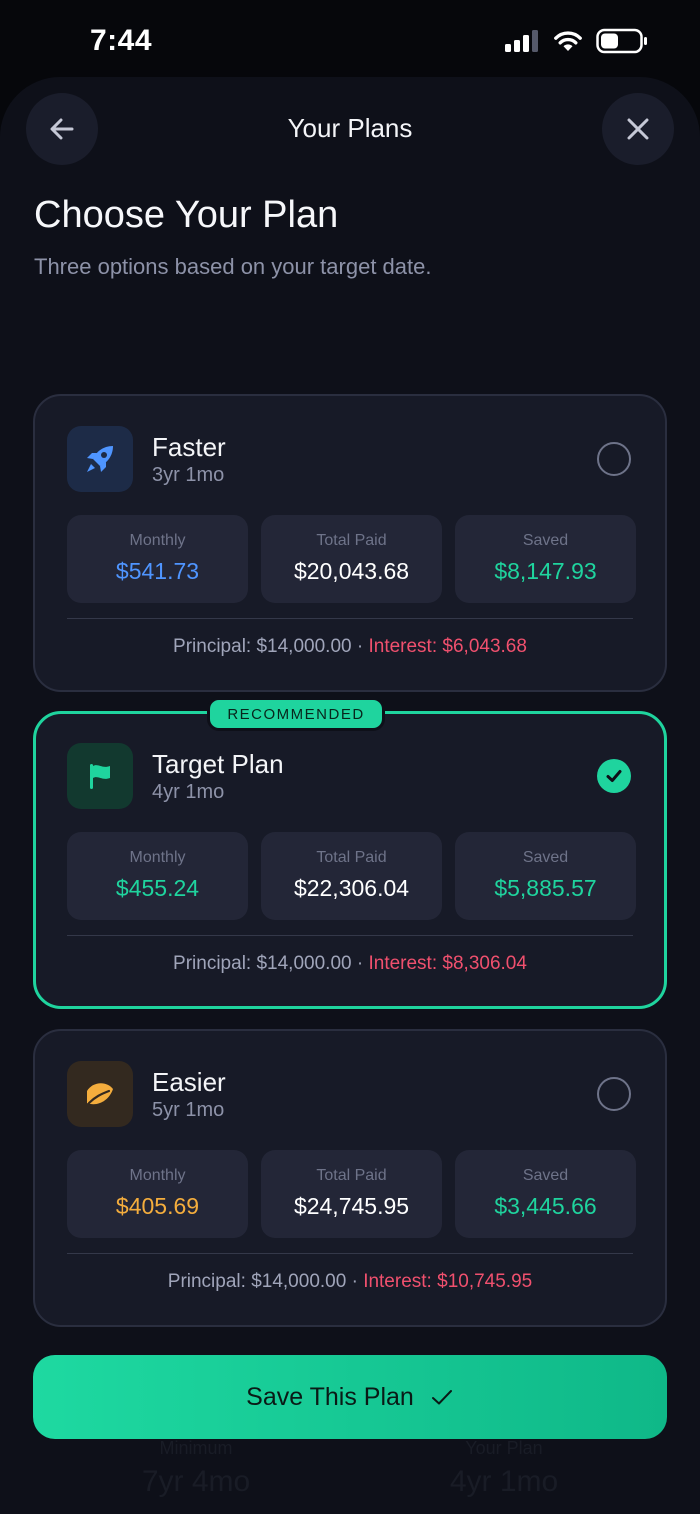  Describe the element at coordinates (218, 764) in the screenshot. I see `plan-name: Target Plan` at that location.